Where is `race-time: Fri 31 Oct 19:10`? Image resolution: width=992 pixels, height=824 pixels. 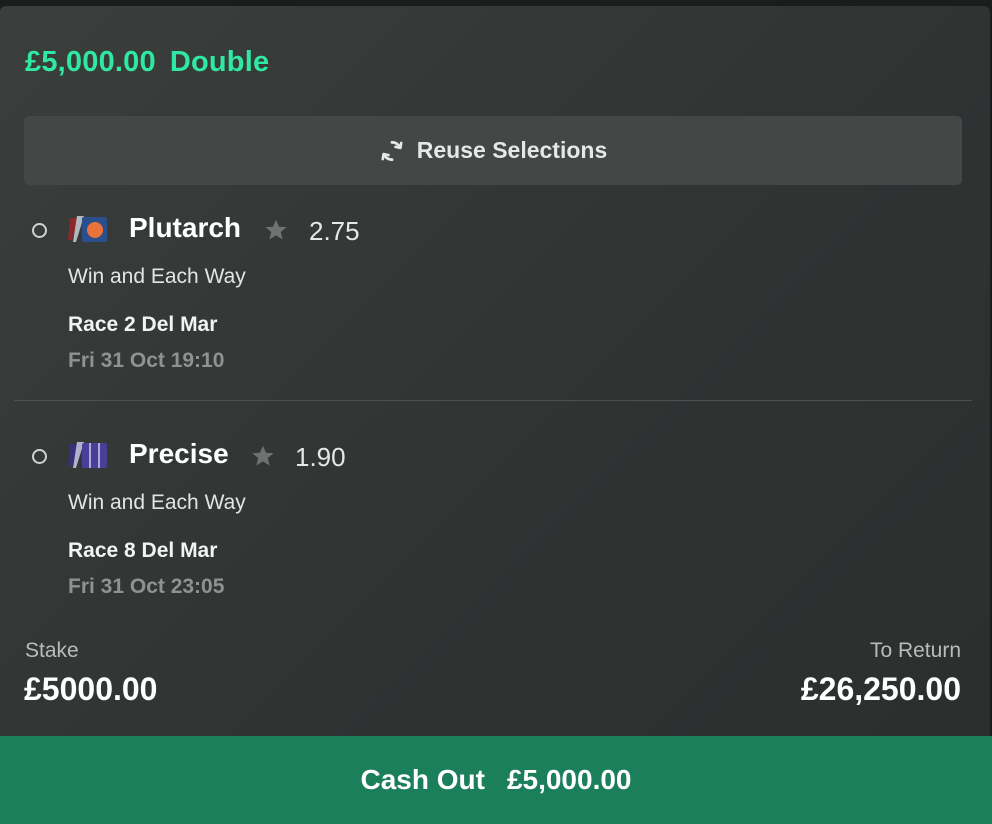
race-time: Fri 31 Oct 19:10 is located at coordinates (146, 360).